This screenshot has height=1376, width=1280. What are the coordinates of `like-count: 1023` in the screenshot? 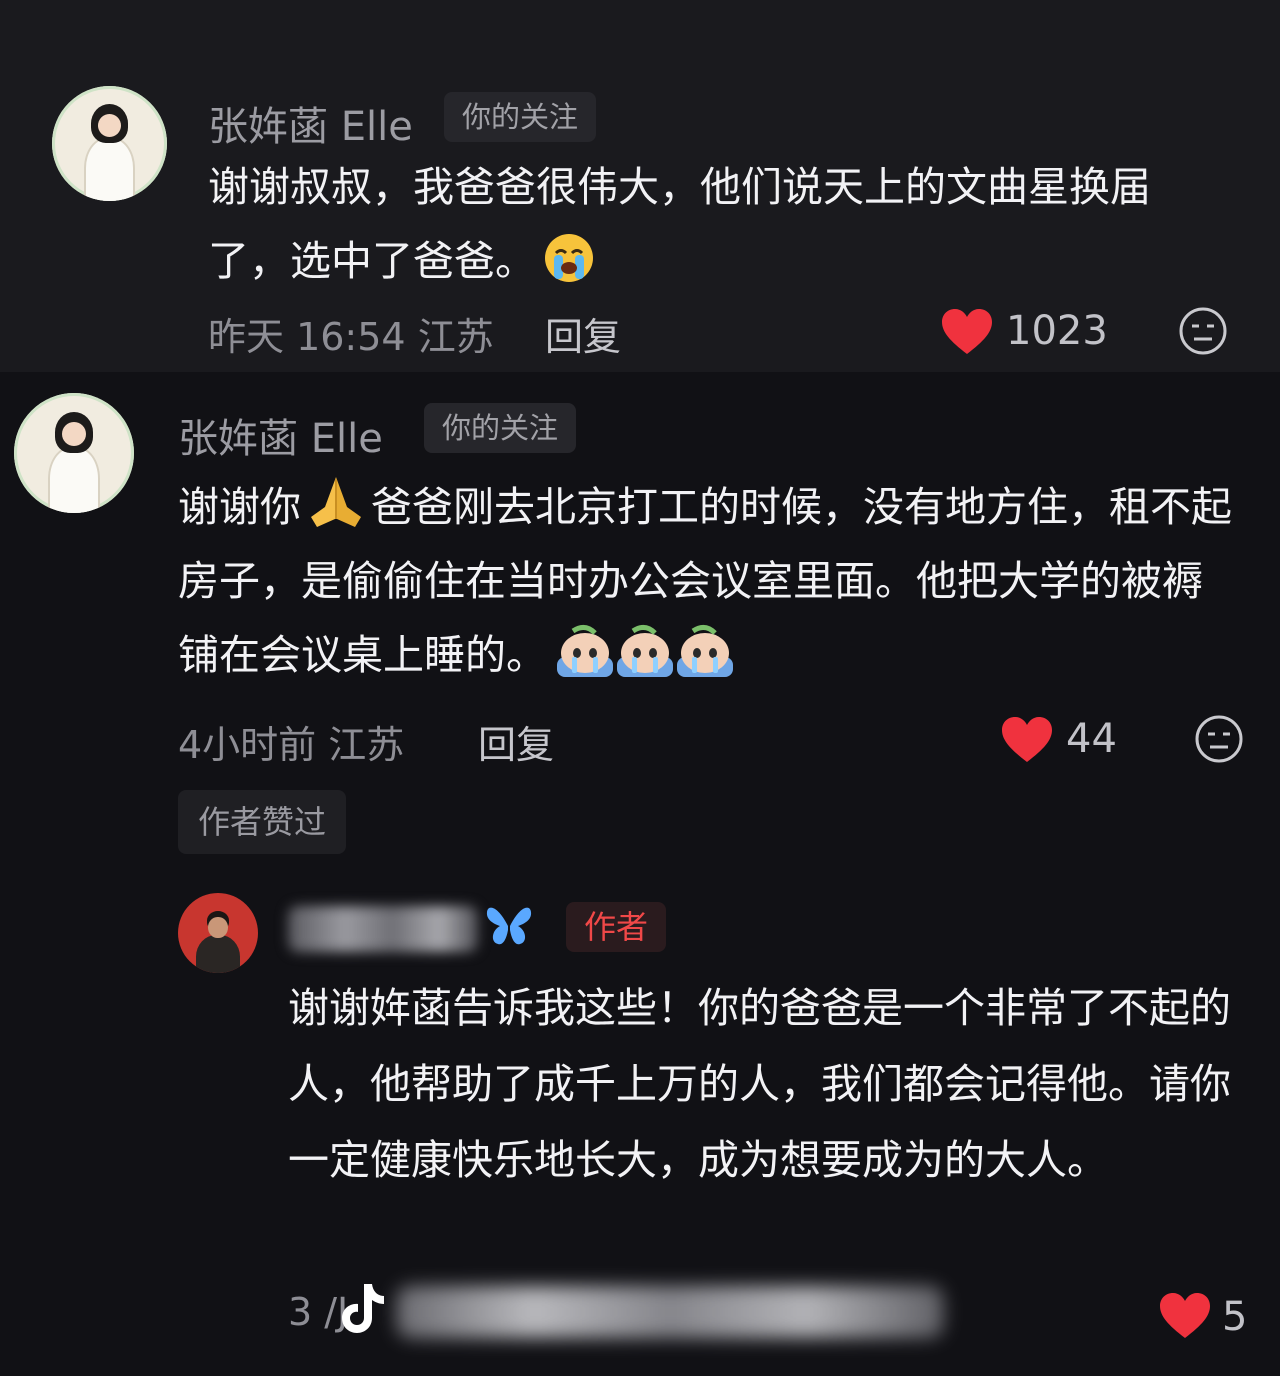 It's located at (1057, 331).